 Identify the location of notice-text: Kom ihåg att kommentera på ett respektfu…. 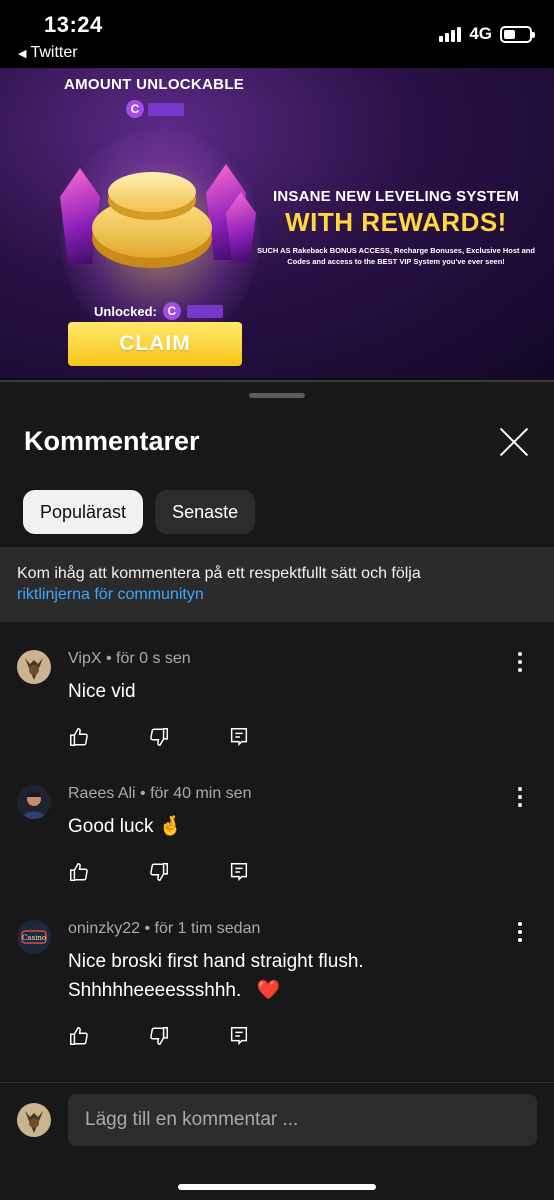
(219, 573).